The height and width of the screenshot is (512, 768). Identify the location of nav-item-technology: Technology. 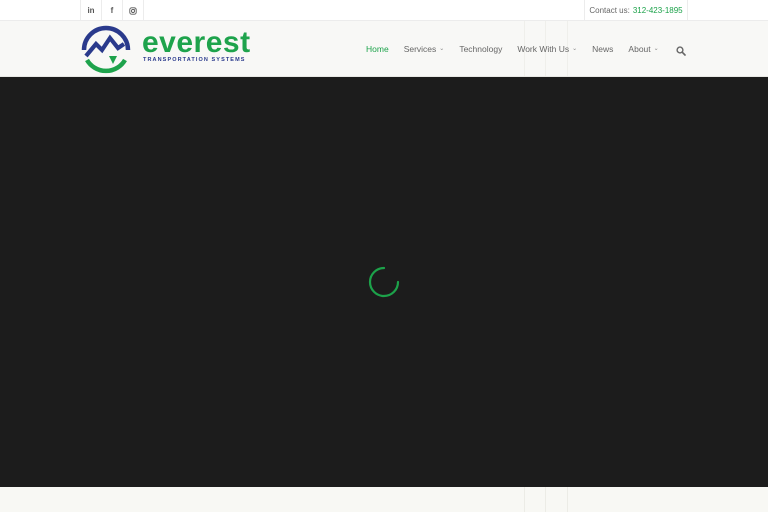
(480, 49).